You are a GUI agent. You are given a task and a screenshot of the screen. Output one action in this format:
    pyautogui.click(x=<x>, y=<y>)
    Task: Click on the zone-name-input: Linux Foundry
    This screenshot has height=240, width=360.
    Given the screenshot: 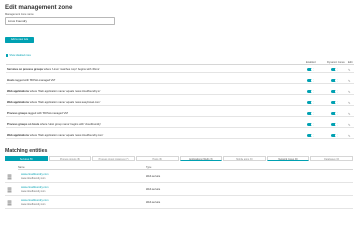 What is the action you would take?
    pyautogui.click(x=60, y=21)
    